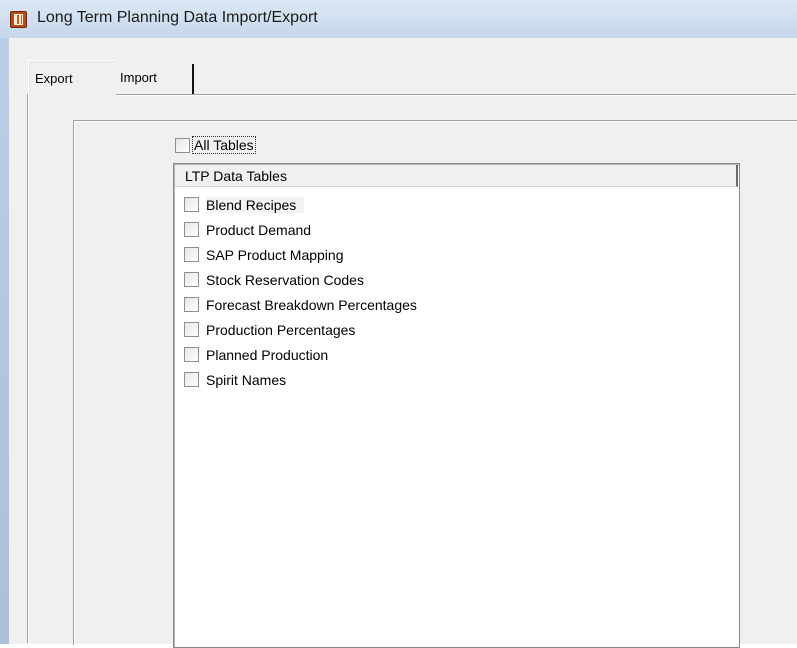 This screenshot has width=797, height=648. Describe the element at coordinates (182, 145) in the screenshot. I see `all-tables-checkbox-box` at that location.